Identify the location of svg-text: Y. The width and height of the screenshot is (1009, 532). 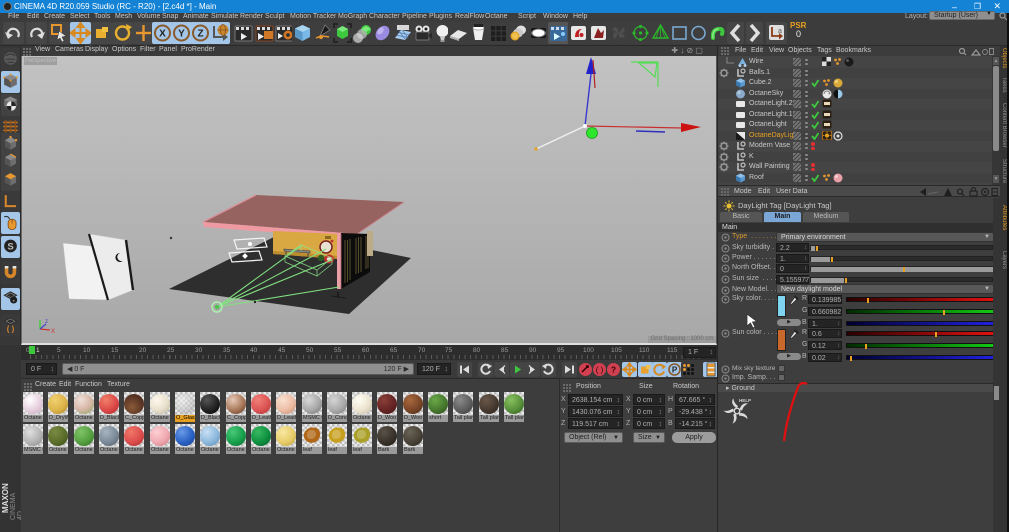
(181, 34).